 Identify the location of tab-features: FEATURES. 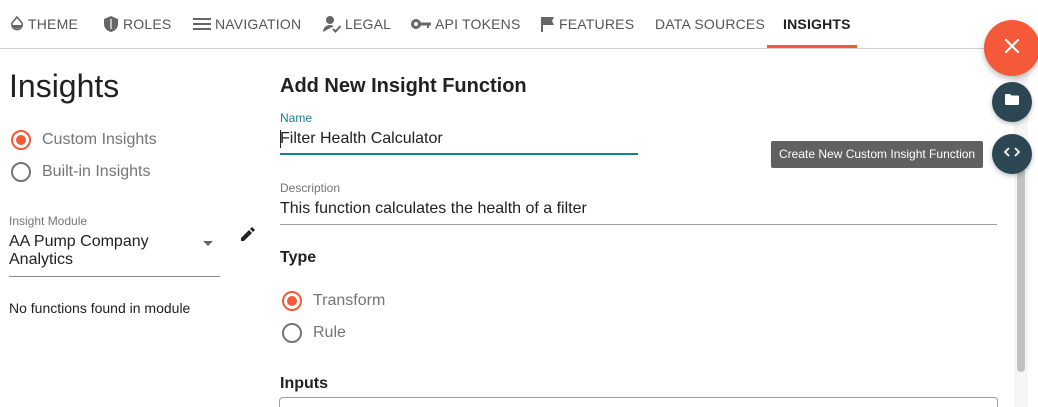
(587, 24).